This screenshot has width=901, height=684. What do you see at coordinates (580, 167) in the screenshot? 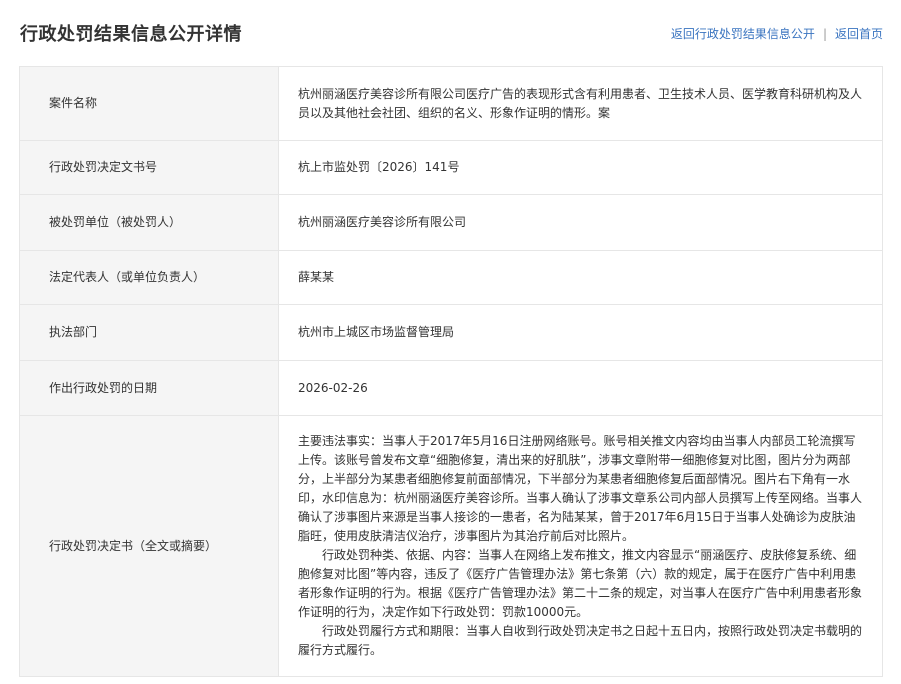
I see `decision-no-value: 杭上市监处罚〔2026〕141号` at bounding box center [580, 167].